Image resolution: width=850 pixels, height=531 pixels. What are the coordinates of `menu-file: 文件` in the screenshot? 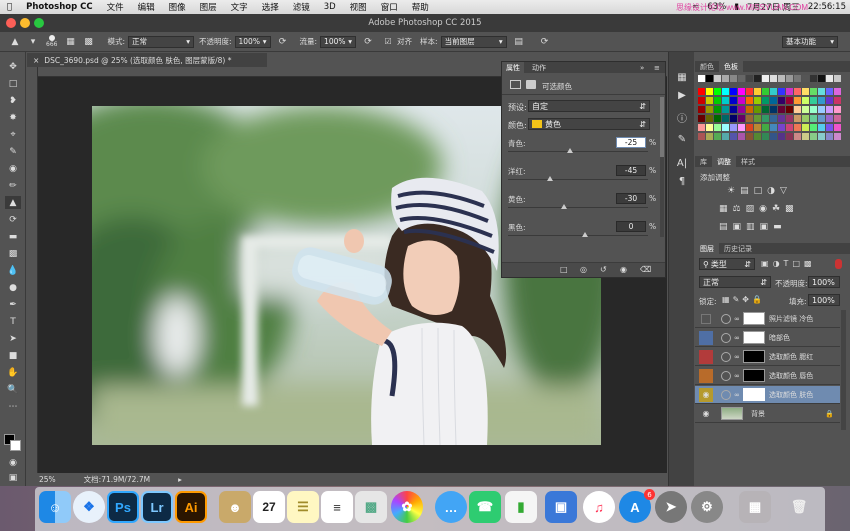 It's located at (115, 7).